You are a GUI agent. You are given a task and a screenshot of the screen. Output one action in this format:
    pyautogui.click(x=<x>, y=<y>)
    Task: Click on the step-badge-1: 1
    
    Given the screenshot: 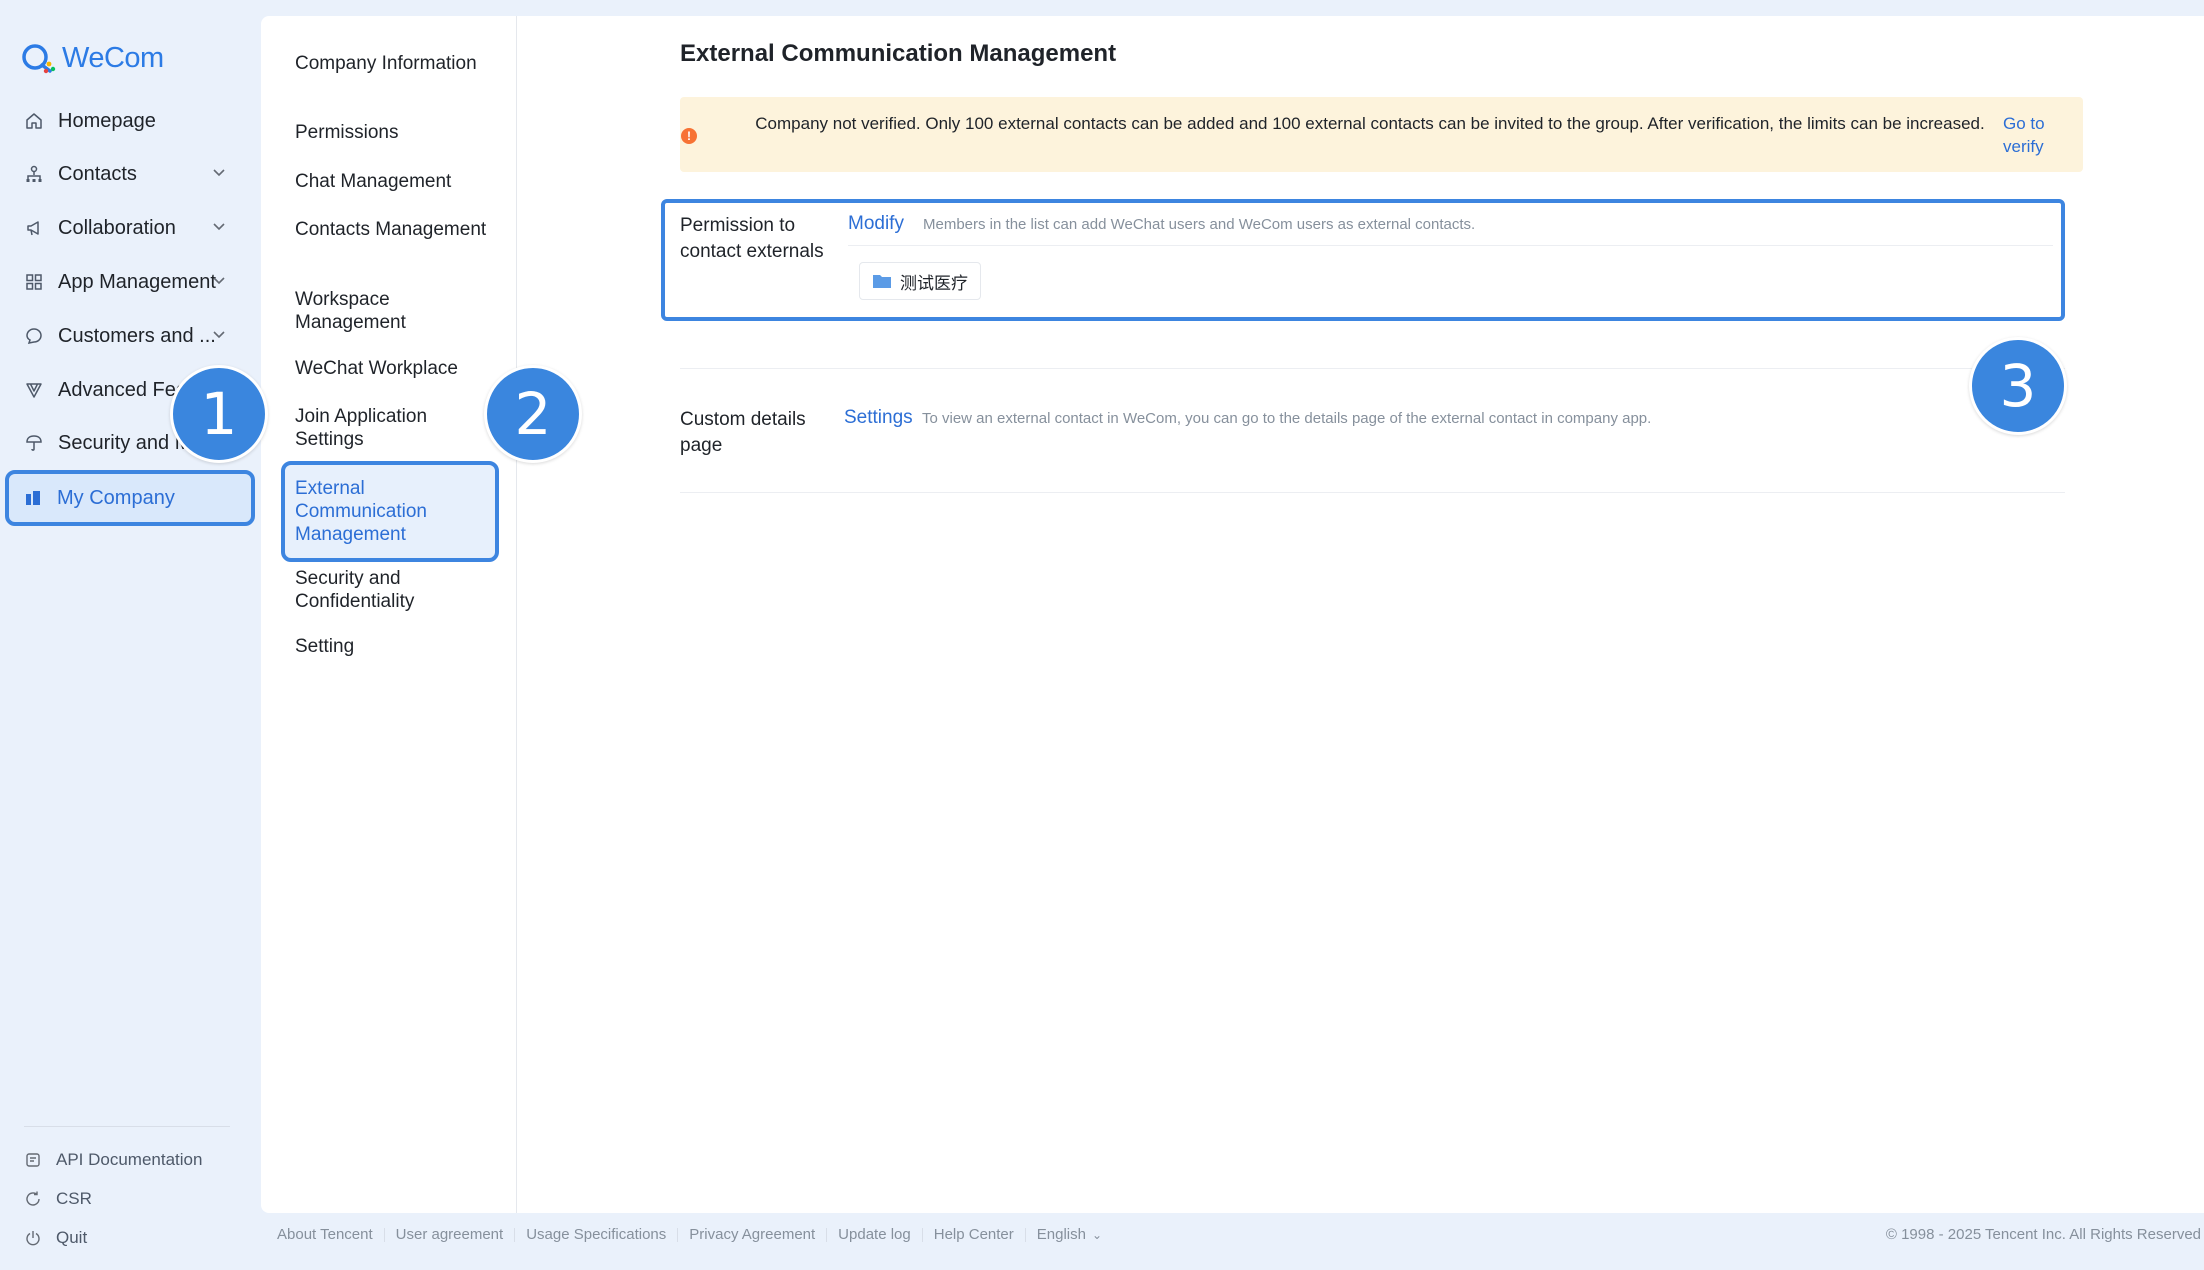 What is the action you would take?
    pyautogui.click(x=219, y=414)
    